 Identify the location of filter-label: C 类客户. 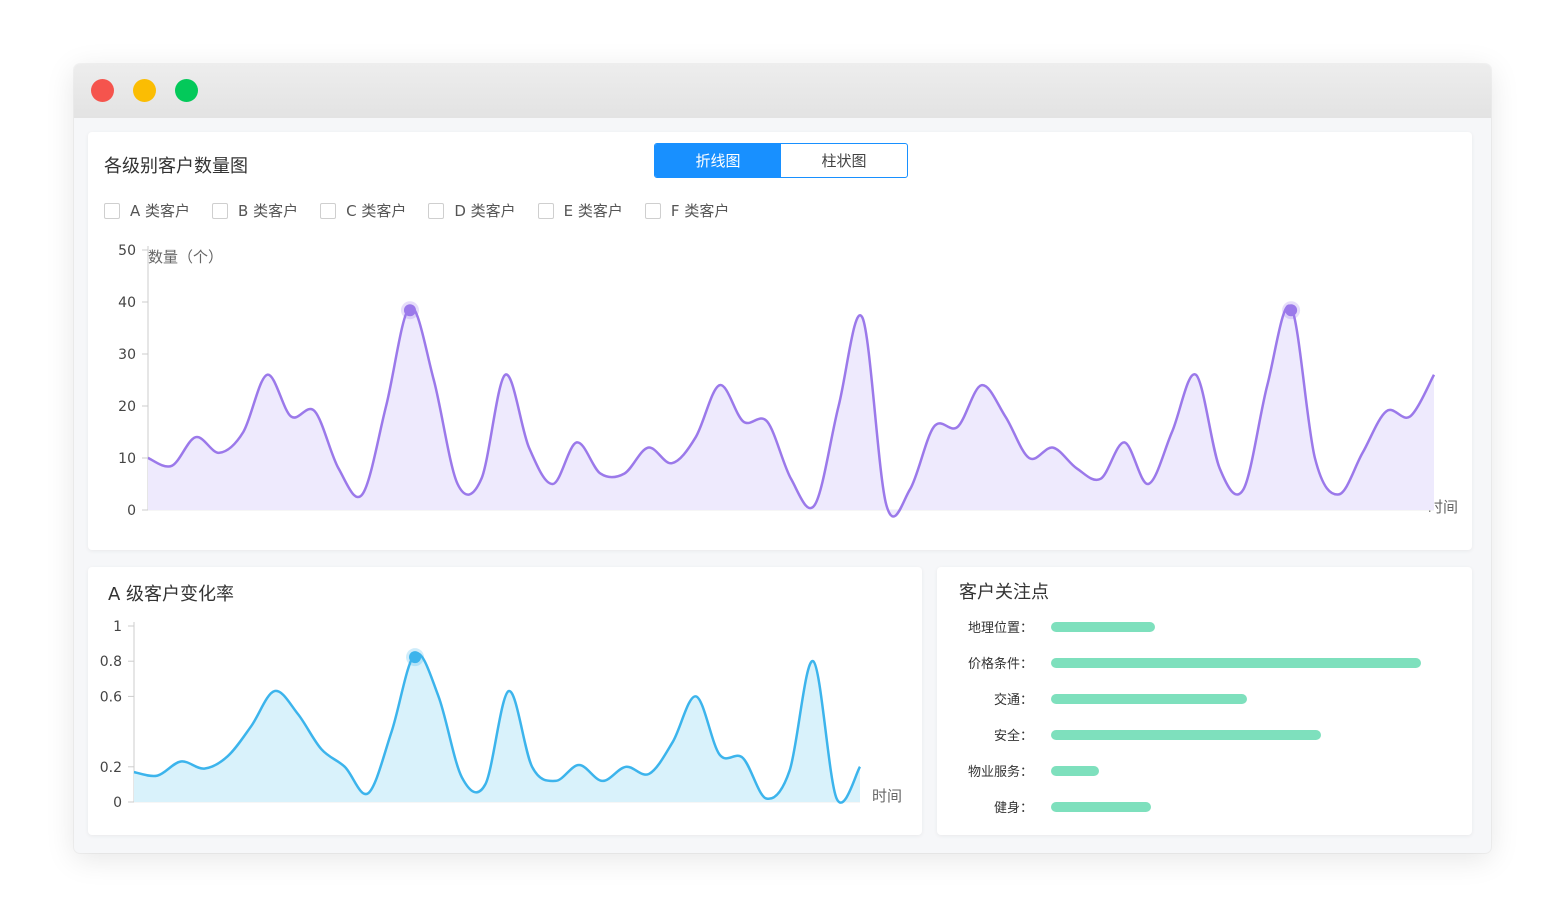
(376, 211).